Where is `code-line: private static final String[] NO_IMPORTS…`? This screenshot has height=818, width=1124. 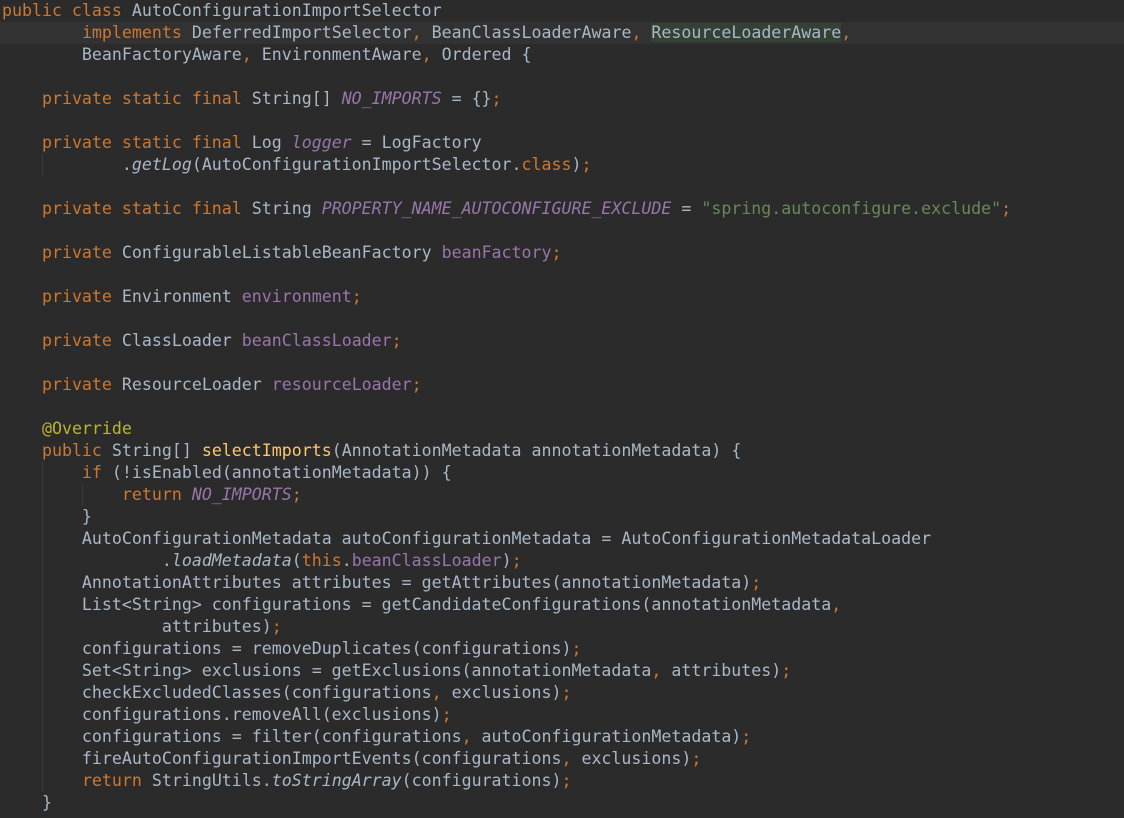 code-line: private static final String[] NO_IMPORTS… is located at coordinates (252, 99).